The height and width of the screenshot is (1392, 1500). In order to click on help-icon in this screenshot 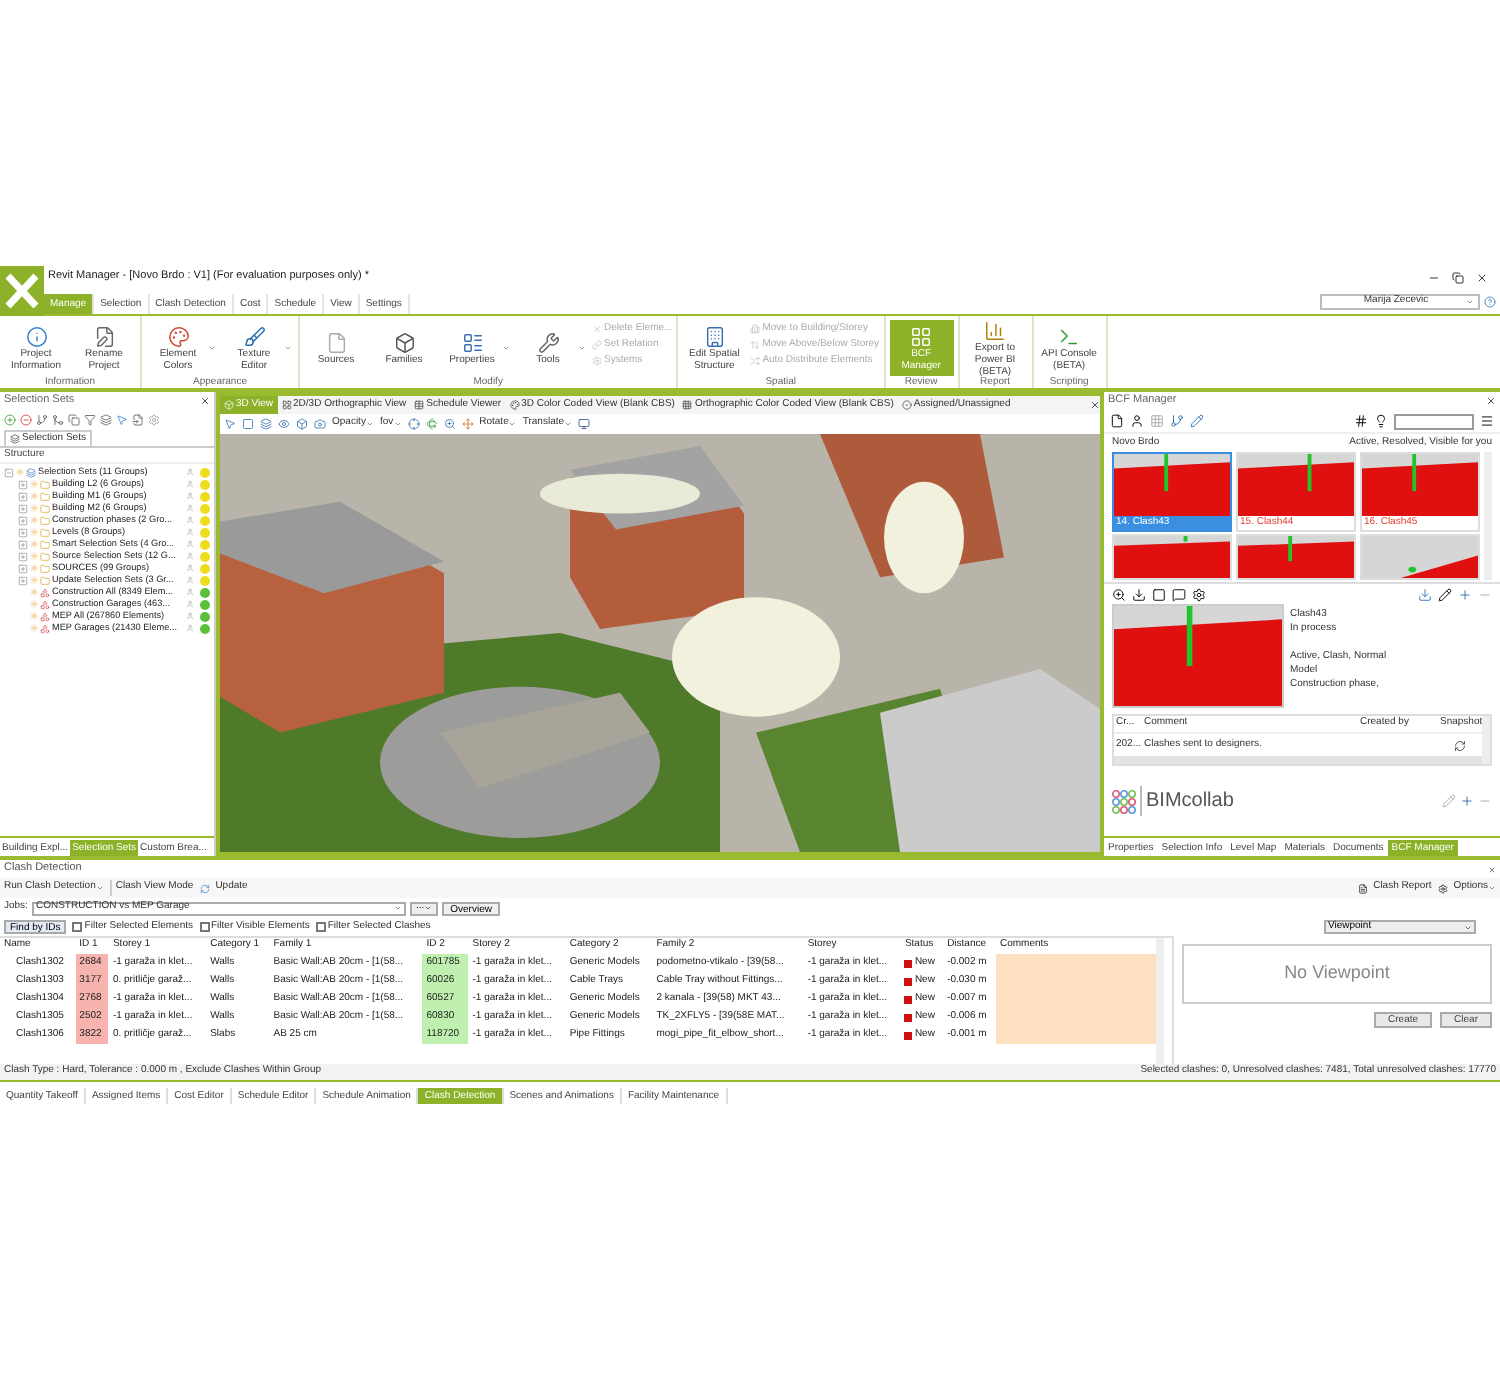, I will do `click(1490, 302)`.